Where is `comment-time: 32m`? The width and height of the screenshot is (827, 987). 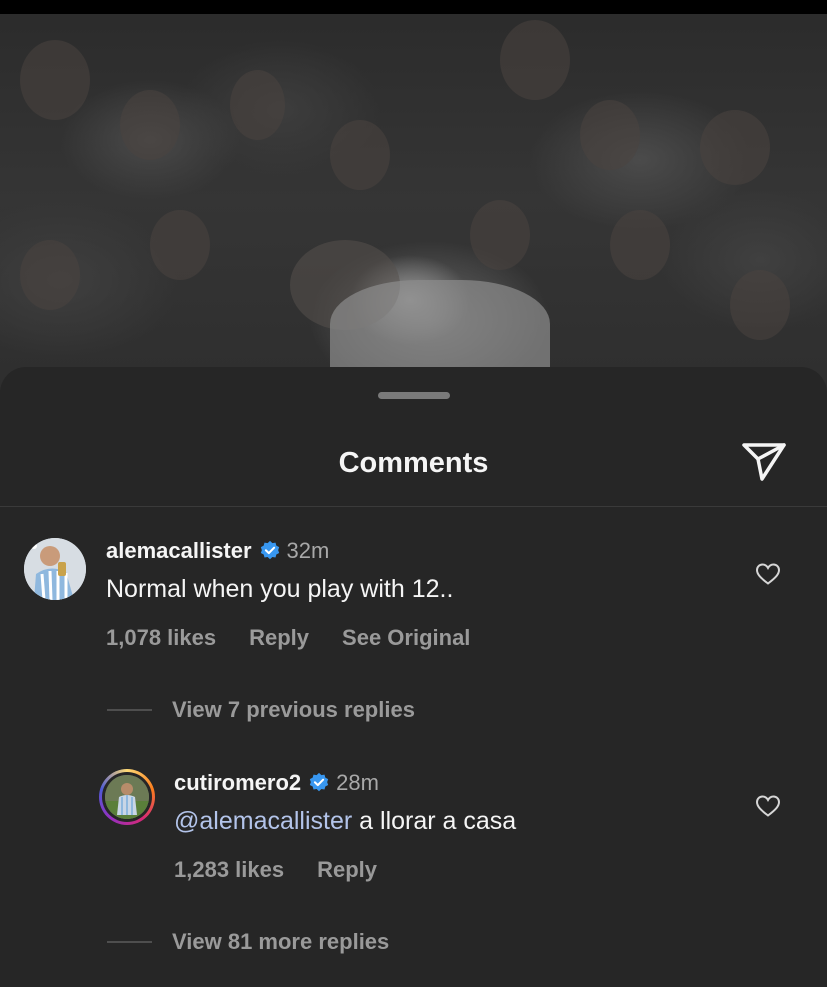 comment-time: 32m is located at coordinates (308, 550).